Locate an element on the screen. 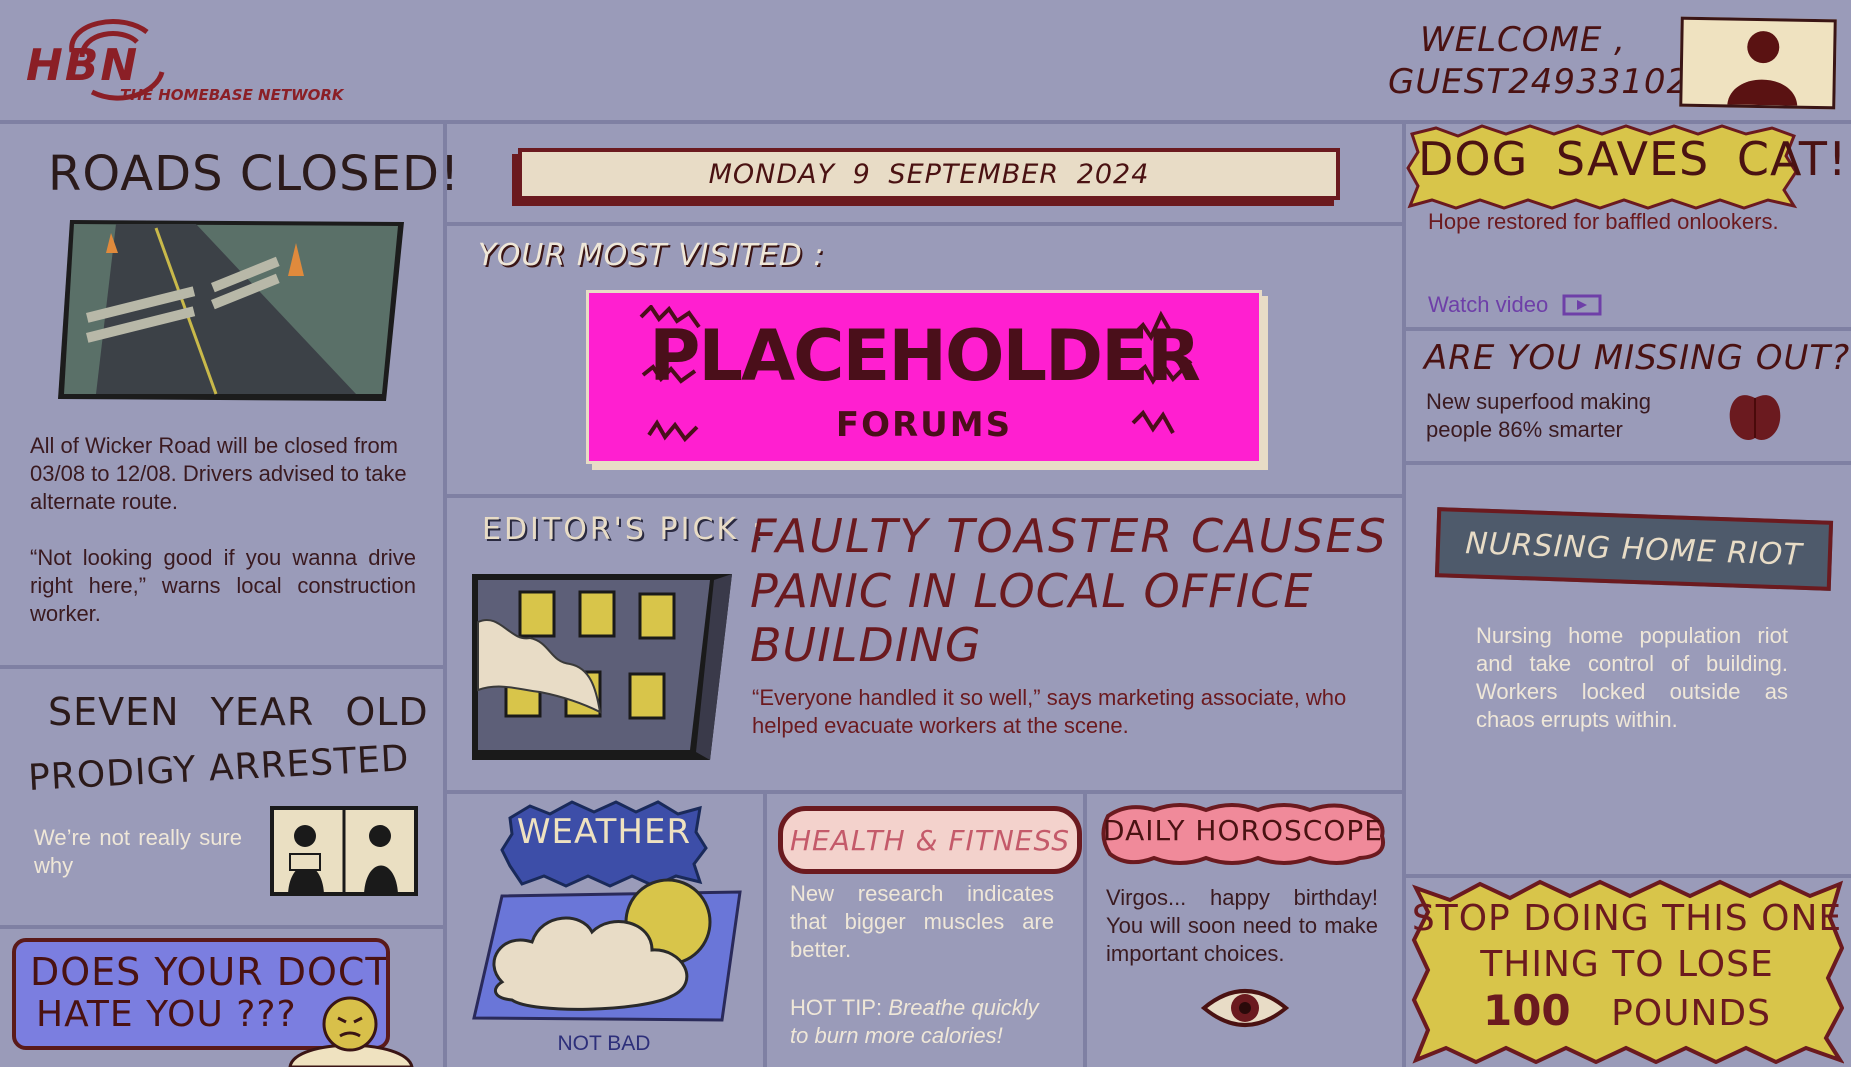 Image resolution: width=1851 pixels, height=1067 pixels. lose-line-3: 100 POUNDS is located at coordinates (1627, 1010).